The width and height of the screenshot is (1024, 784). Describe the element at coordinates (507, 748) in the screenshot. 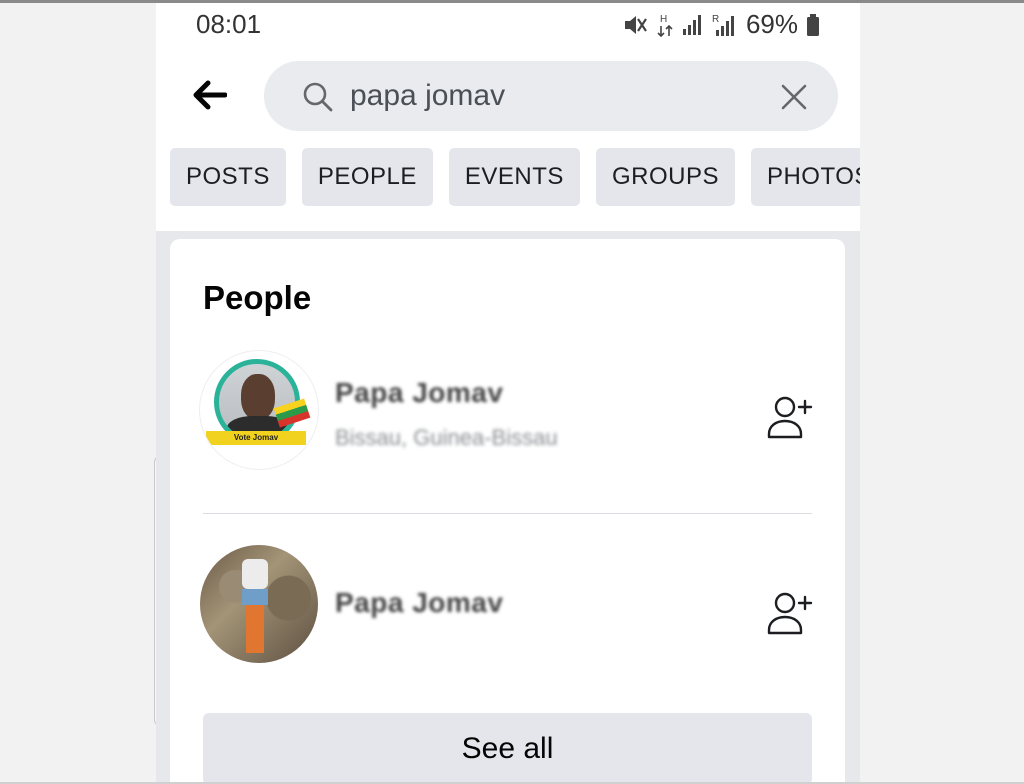

I see `see-all-button: See all` at that location.